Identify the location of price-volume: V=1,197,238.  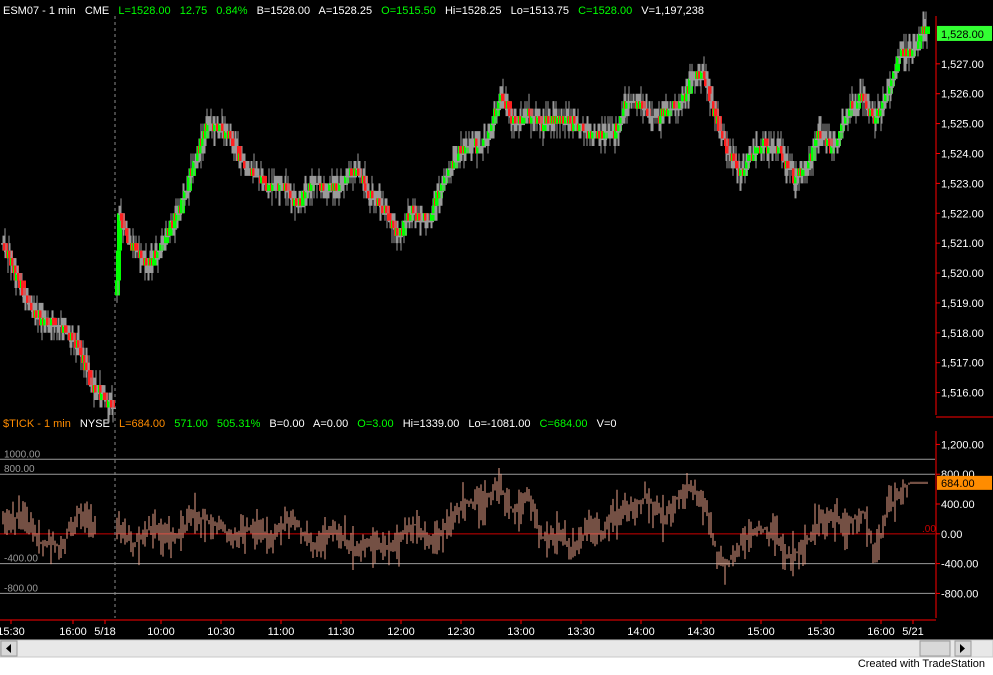
(672, 11).